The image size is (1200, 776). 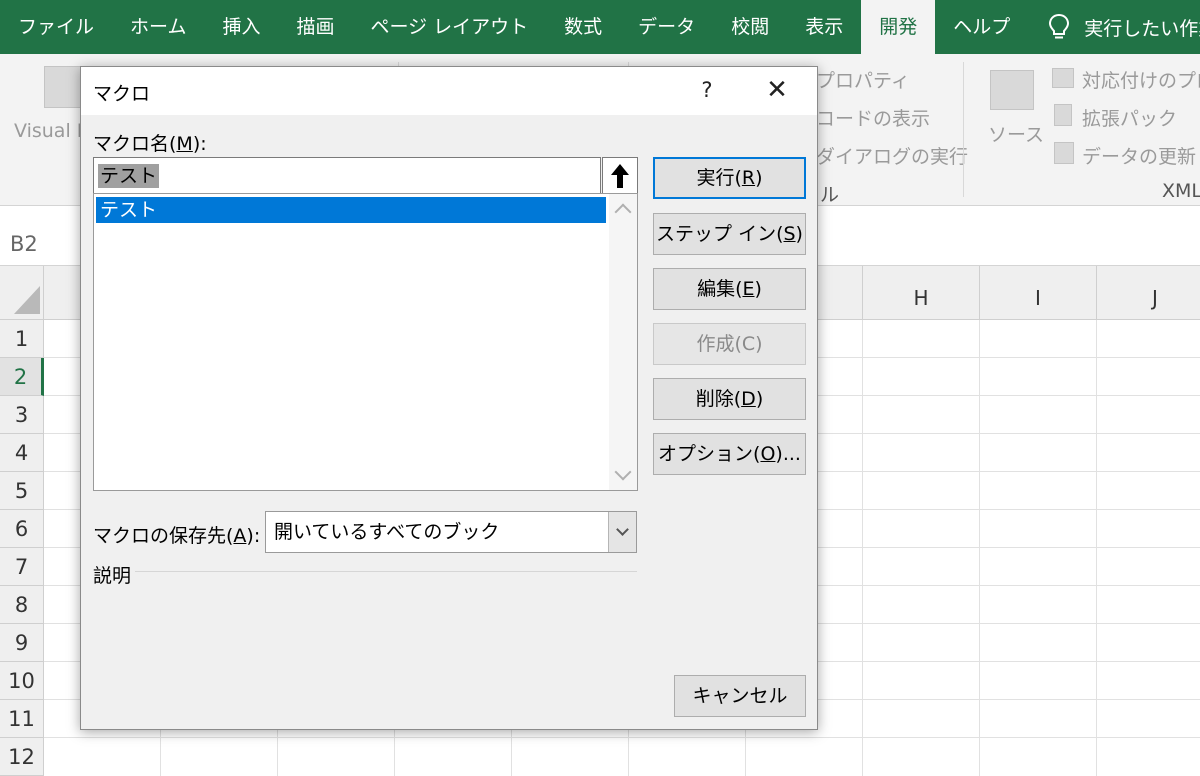 I want to click on tab-page-layout: ページ レイアウト, so click(x=449, y=27).